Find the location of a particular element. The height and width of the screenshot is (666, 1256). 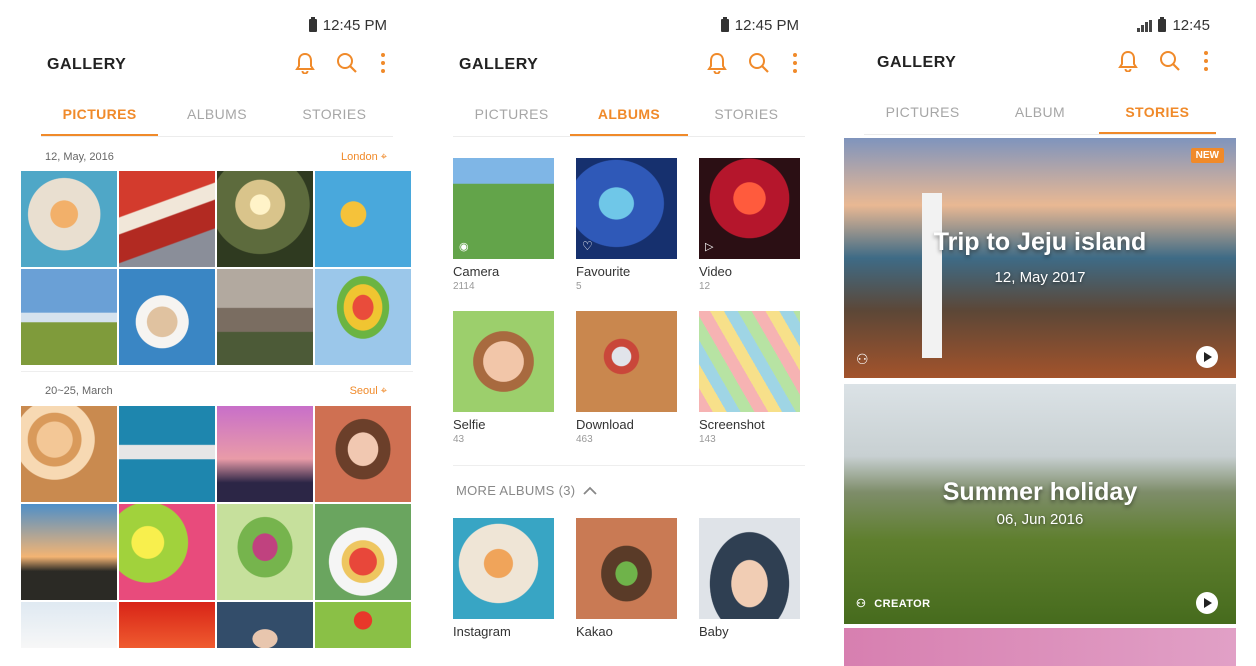

photo-rubber-duck is located at coordinates (363, 219).